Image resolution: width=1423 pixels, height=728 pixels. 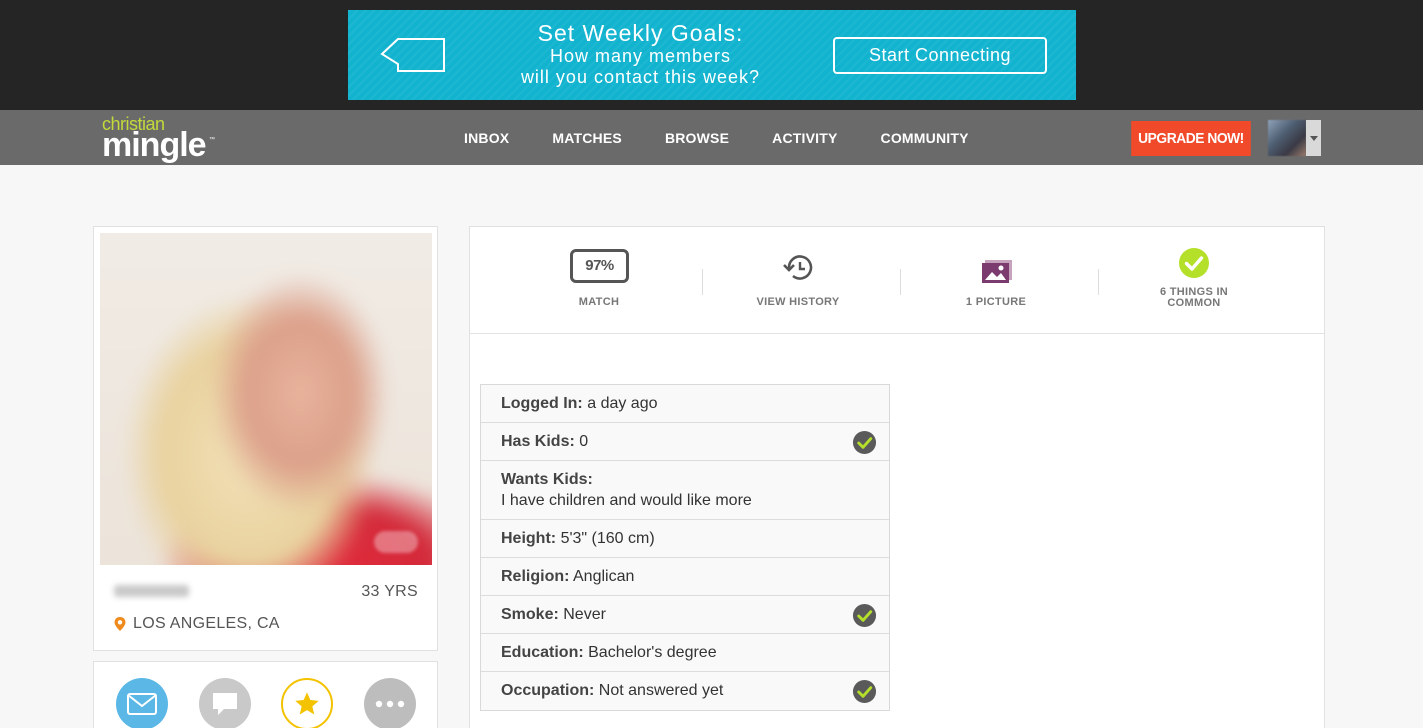 What do you see at coordinates (542, 652) in the screenshot?
I see `detail-key: Education:` at bounding box center [542, 652].